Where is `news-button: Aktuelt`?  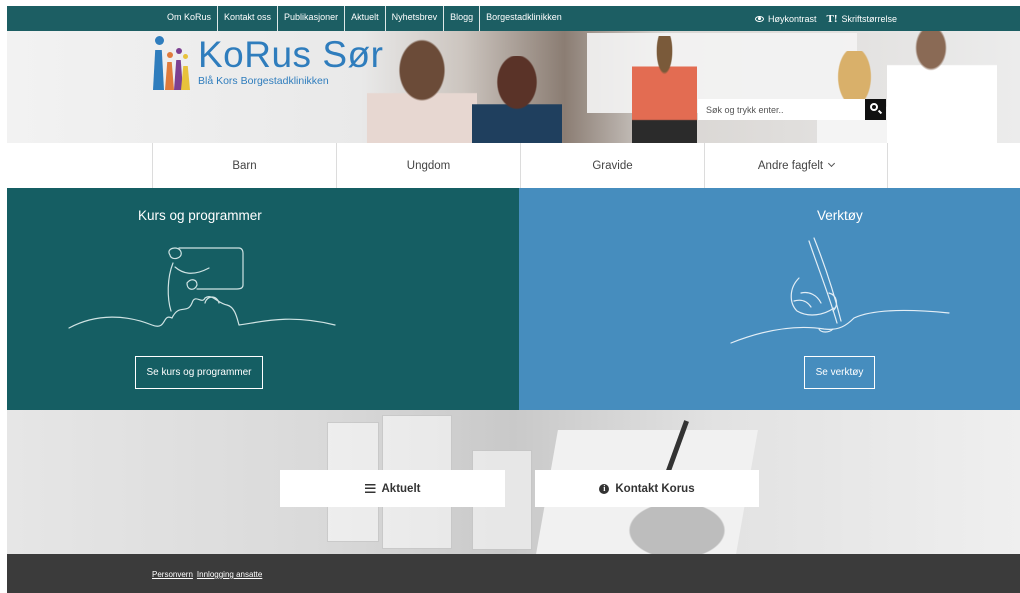
news-button: Aktuelt is located at coordinates (392, 488).